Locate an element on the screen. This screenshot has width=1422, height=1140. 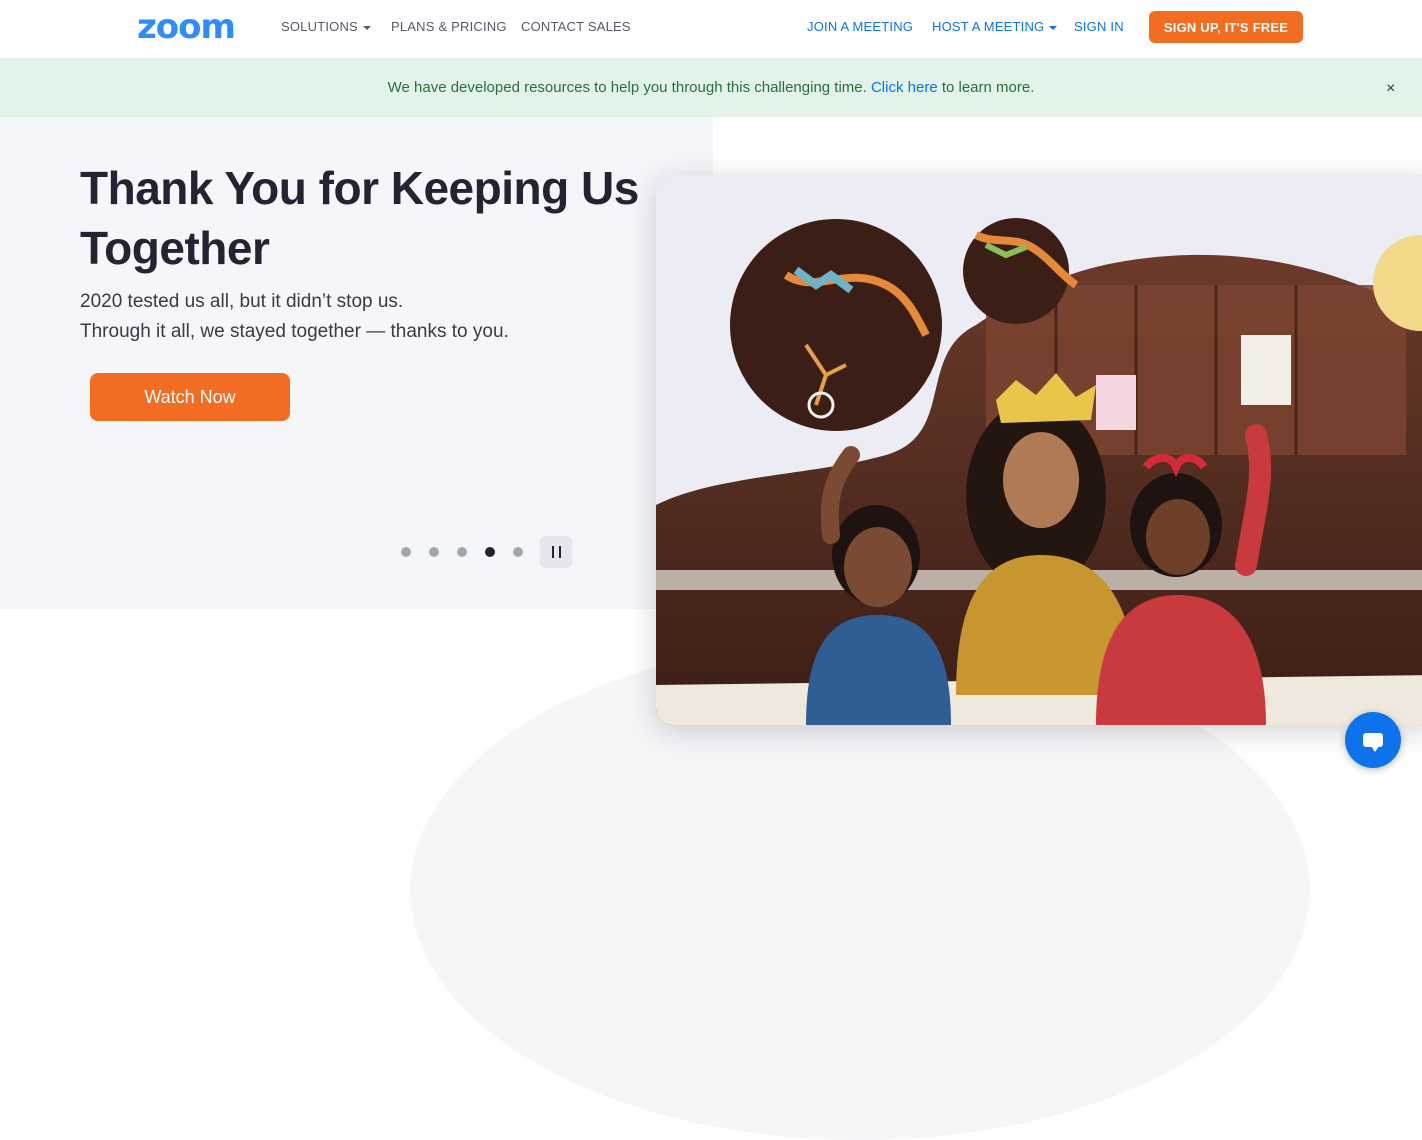
nav-plans-pricing: PLANS & PRICING is located at coordinates (449, 27).